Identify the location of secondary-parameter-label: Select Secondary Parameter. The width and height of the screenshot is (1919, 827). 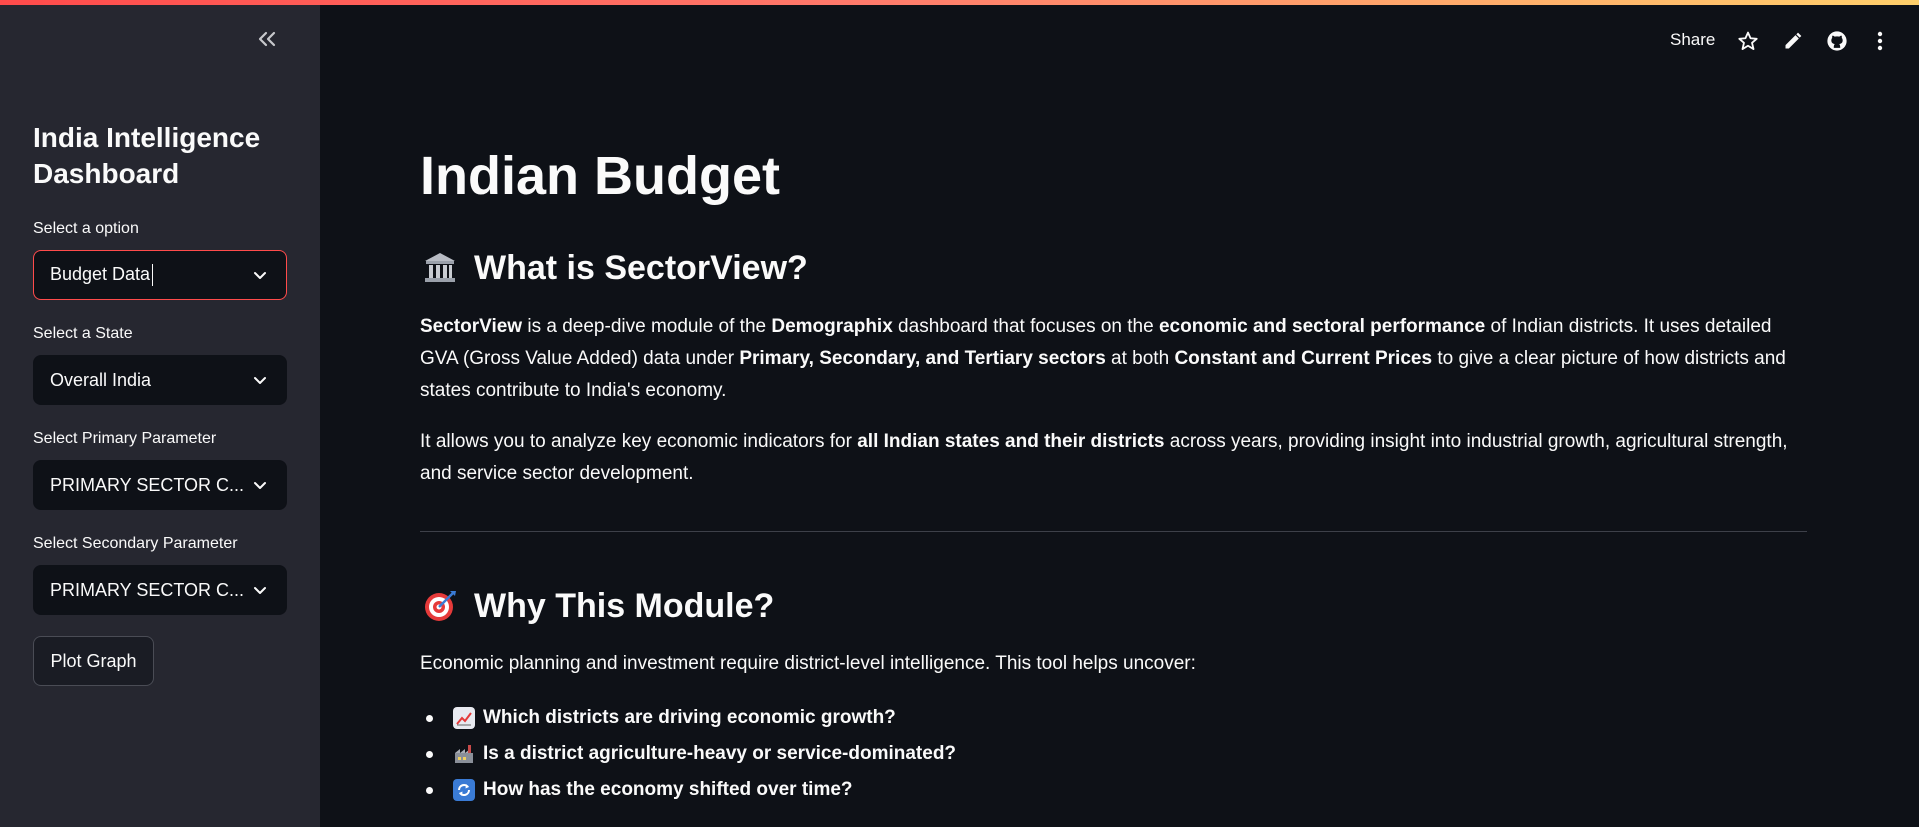
(135, 543).